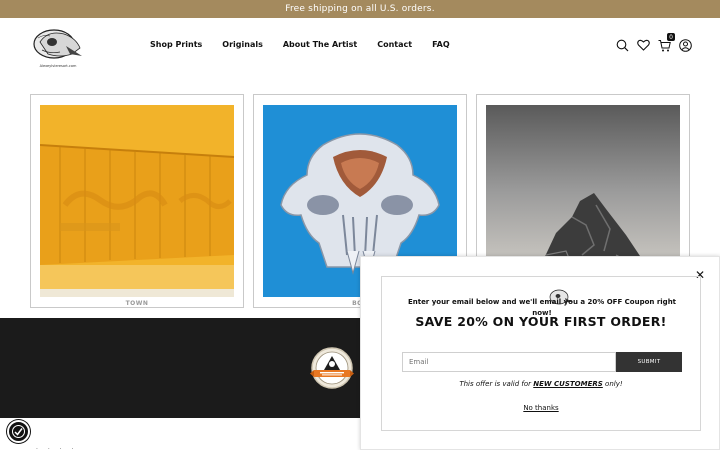 Image resolution: width=720 pixels, height=450 pixels. I want to click on accessibility-icon, so click(18, 431).